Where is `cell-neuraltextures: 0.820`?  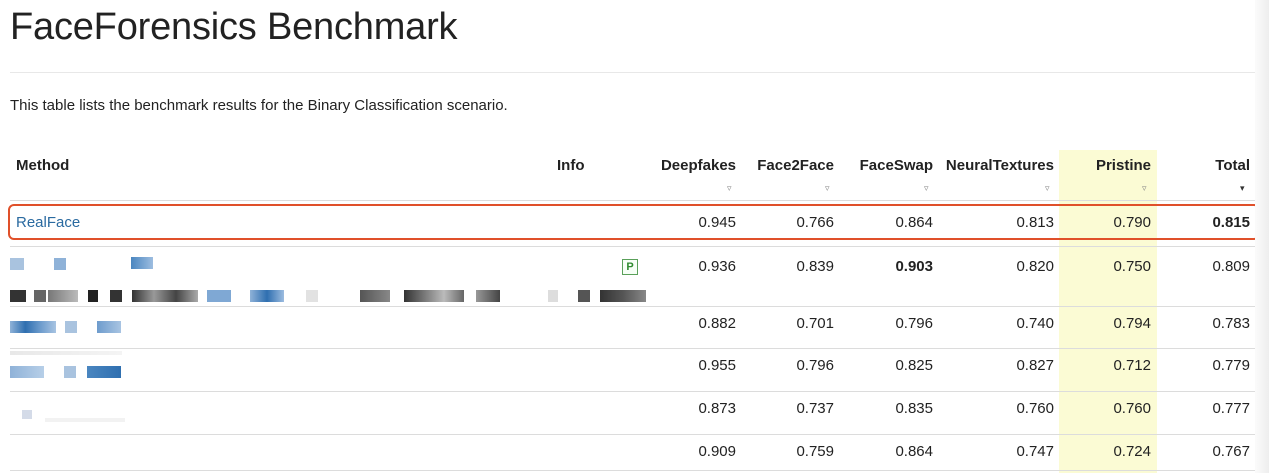
cell-neuraltextures: 0.820 is located at coordinates (1035, 266).